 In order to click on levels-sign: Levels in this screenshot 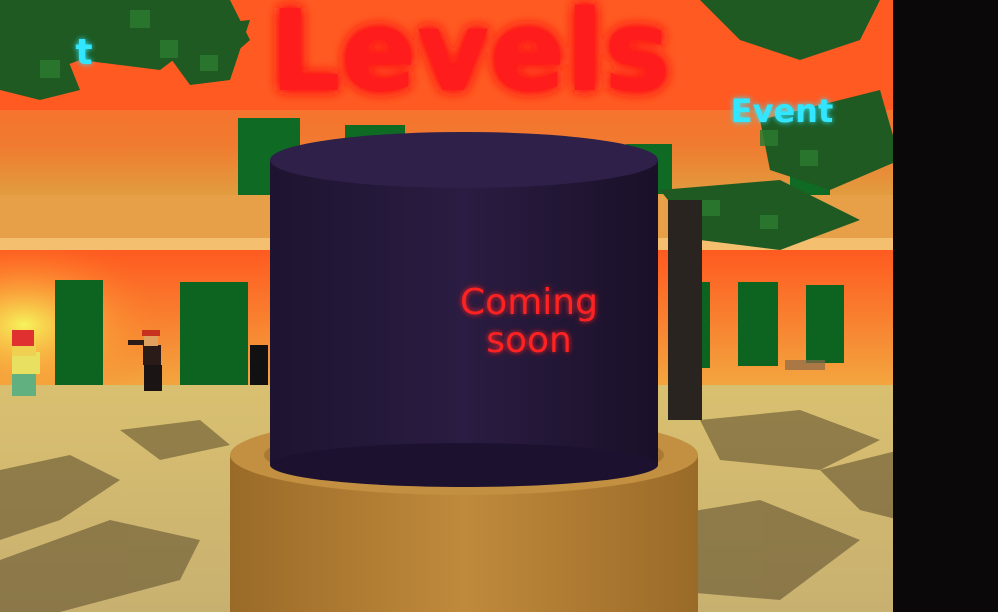, I will do `click(469, 58)`.